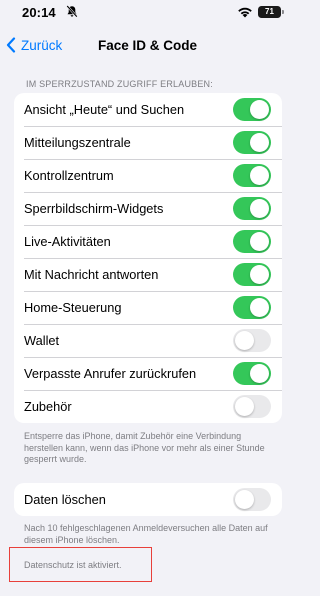  Describe the element at coordinates (148, 406) in the screenshot. I see `access-row: Zubehör` at that location.